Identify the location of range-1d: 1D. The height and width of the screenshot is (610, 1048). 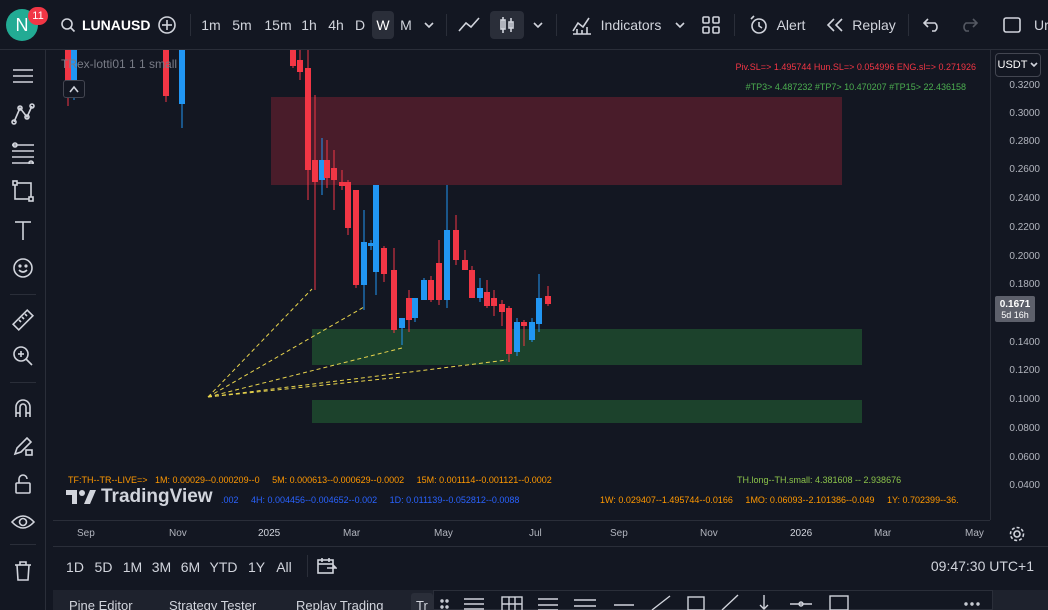
(75, 567).